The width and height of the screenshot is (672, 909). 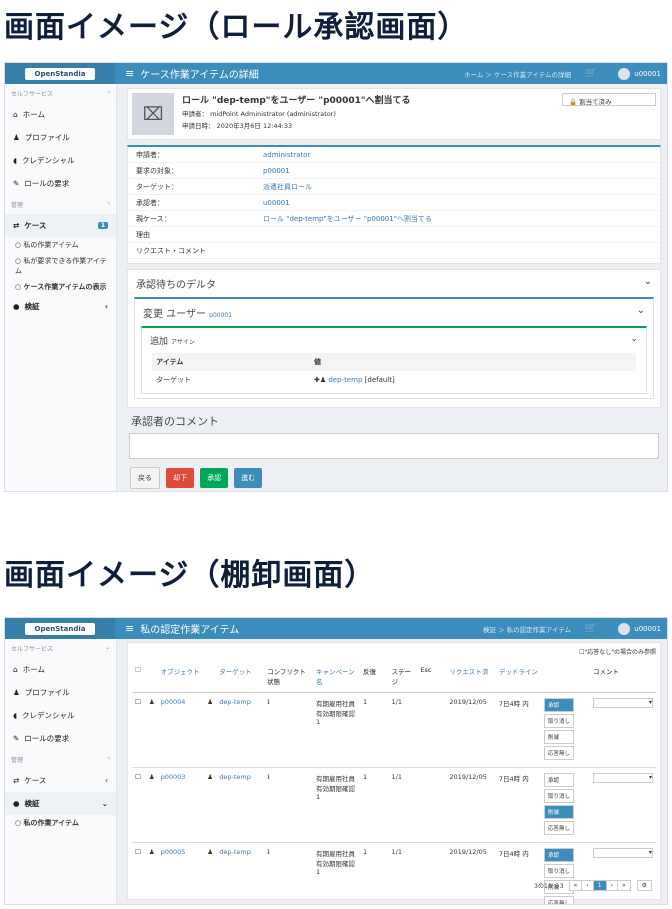 What do you see at coordinates (527, 629) in the screenshot?
I see `breadcrumb: 検証 ＞ 私の認定作業アイテム` at bounding box center [527, 629].